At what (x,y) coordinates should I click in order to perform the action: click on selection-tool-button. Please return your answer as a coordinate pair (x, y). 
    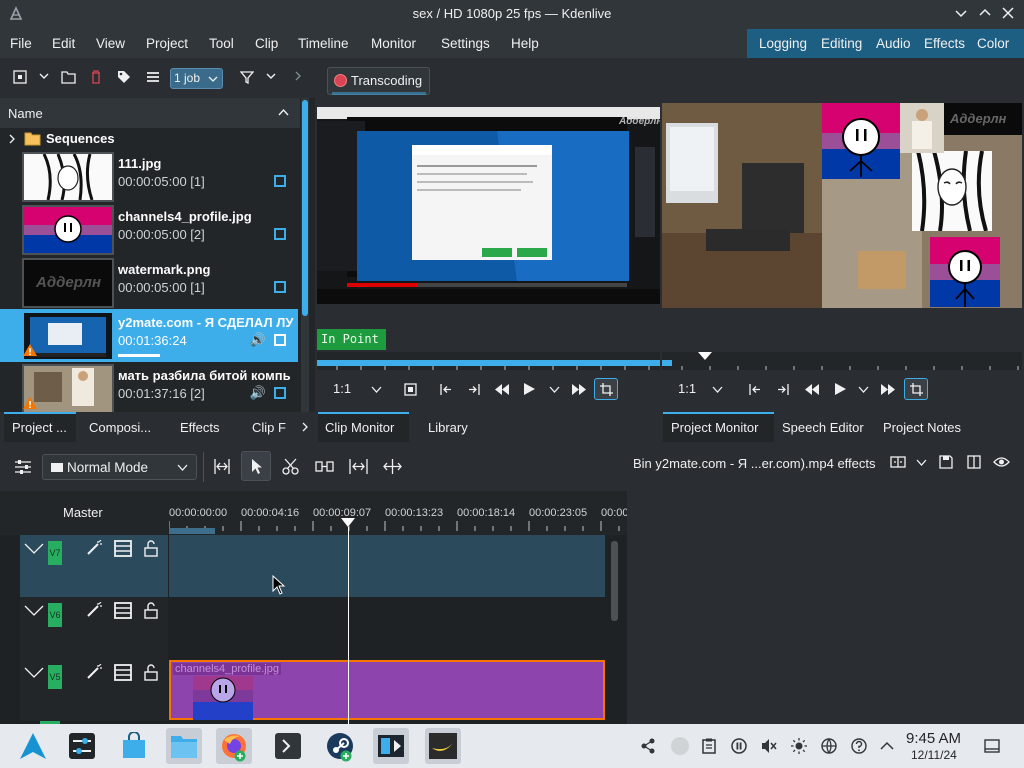
    Looking at the image, I should click on (256, 466).